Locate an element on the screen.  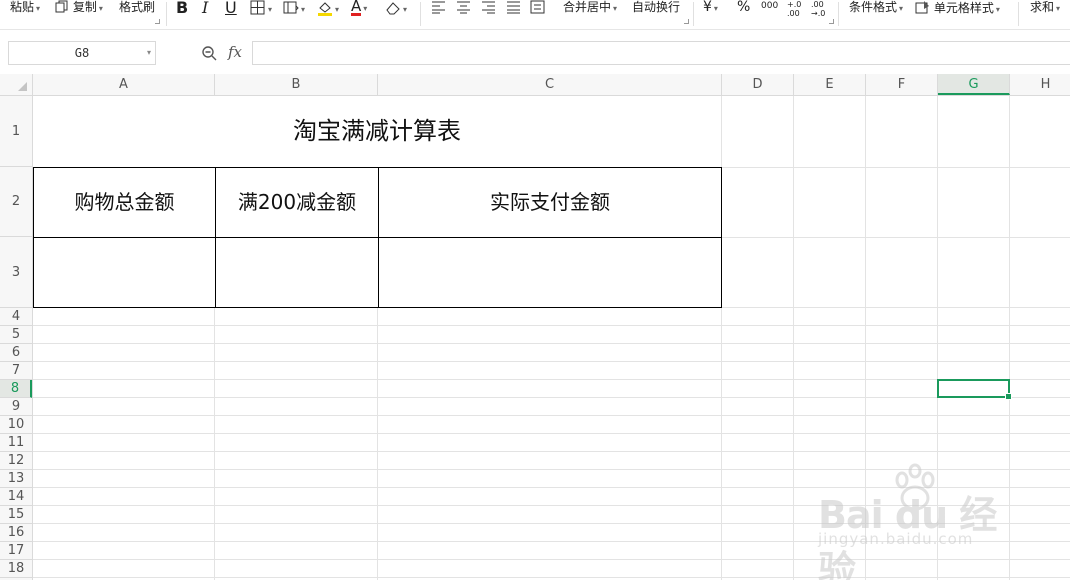
row-header-7: 7 is located at coordinates (16, 371).